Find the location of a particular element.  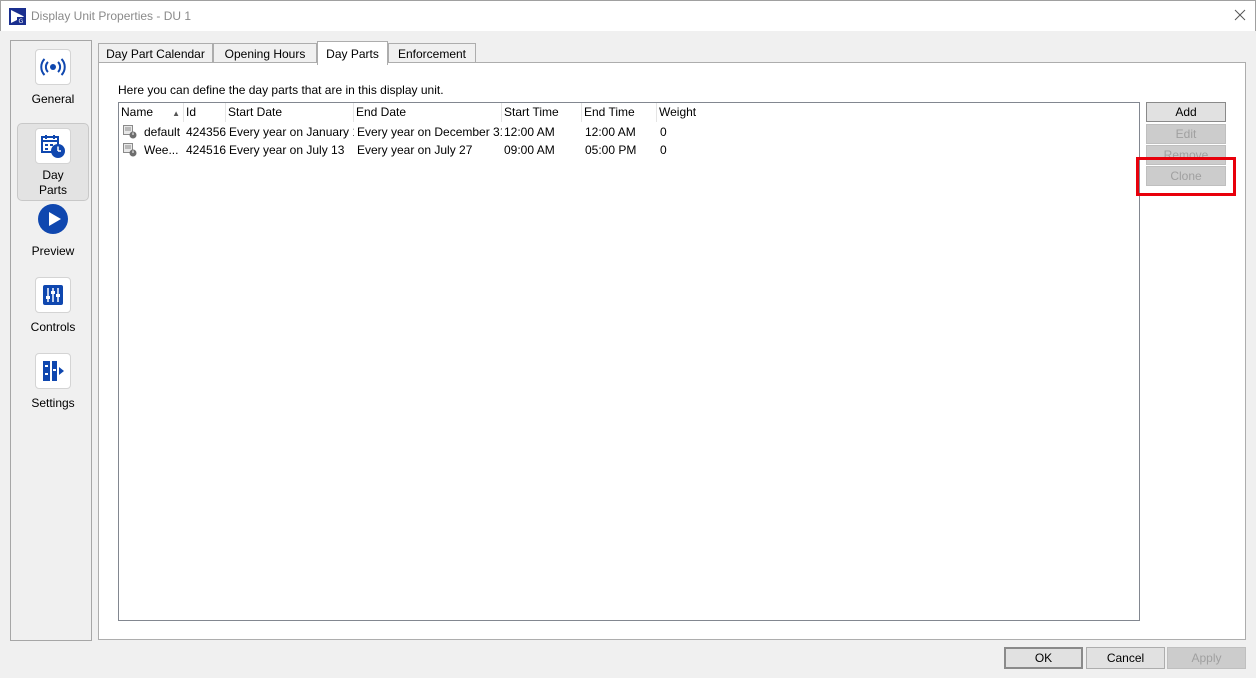

cell-end-date: Every year on December 31 is located at coordinates (429, 132).